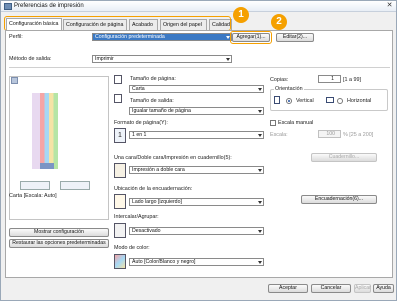  Describe the element at coordinates (340, 101) in the screenshot. I see `landscape-radio` at that location.